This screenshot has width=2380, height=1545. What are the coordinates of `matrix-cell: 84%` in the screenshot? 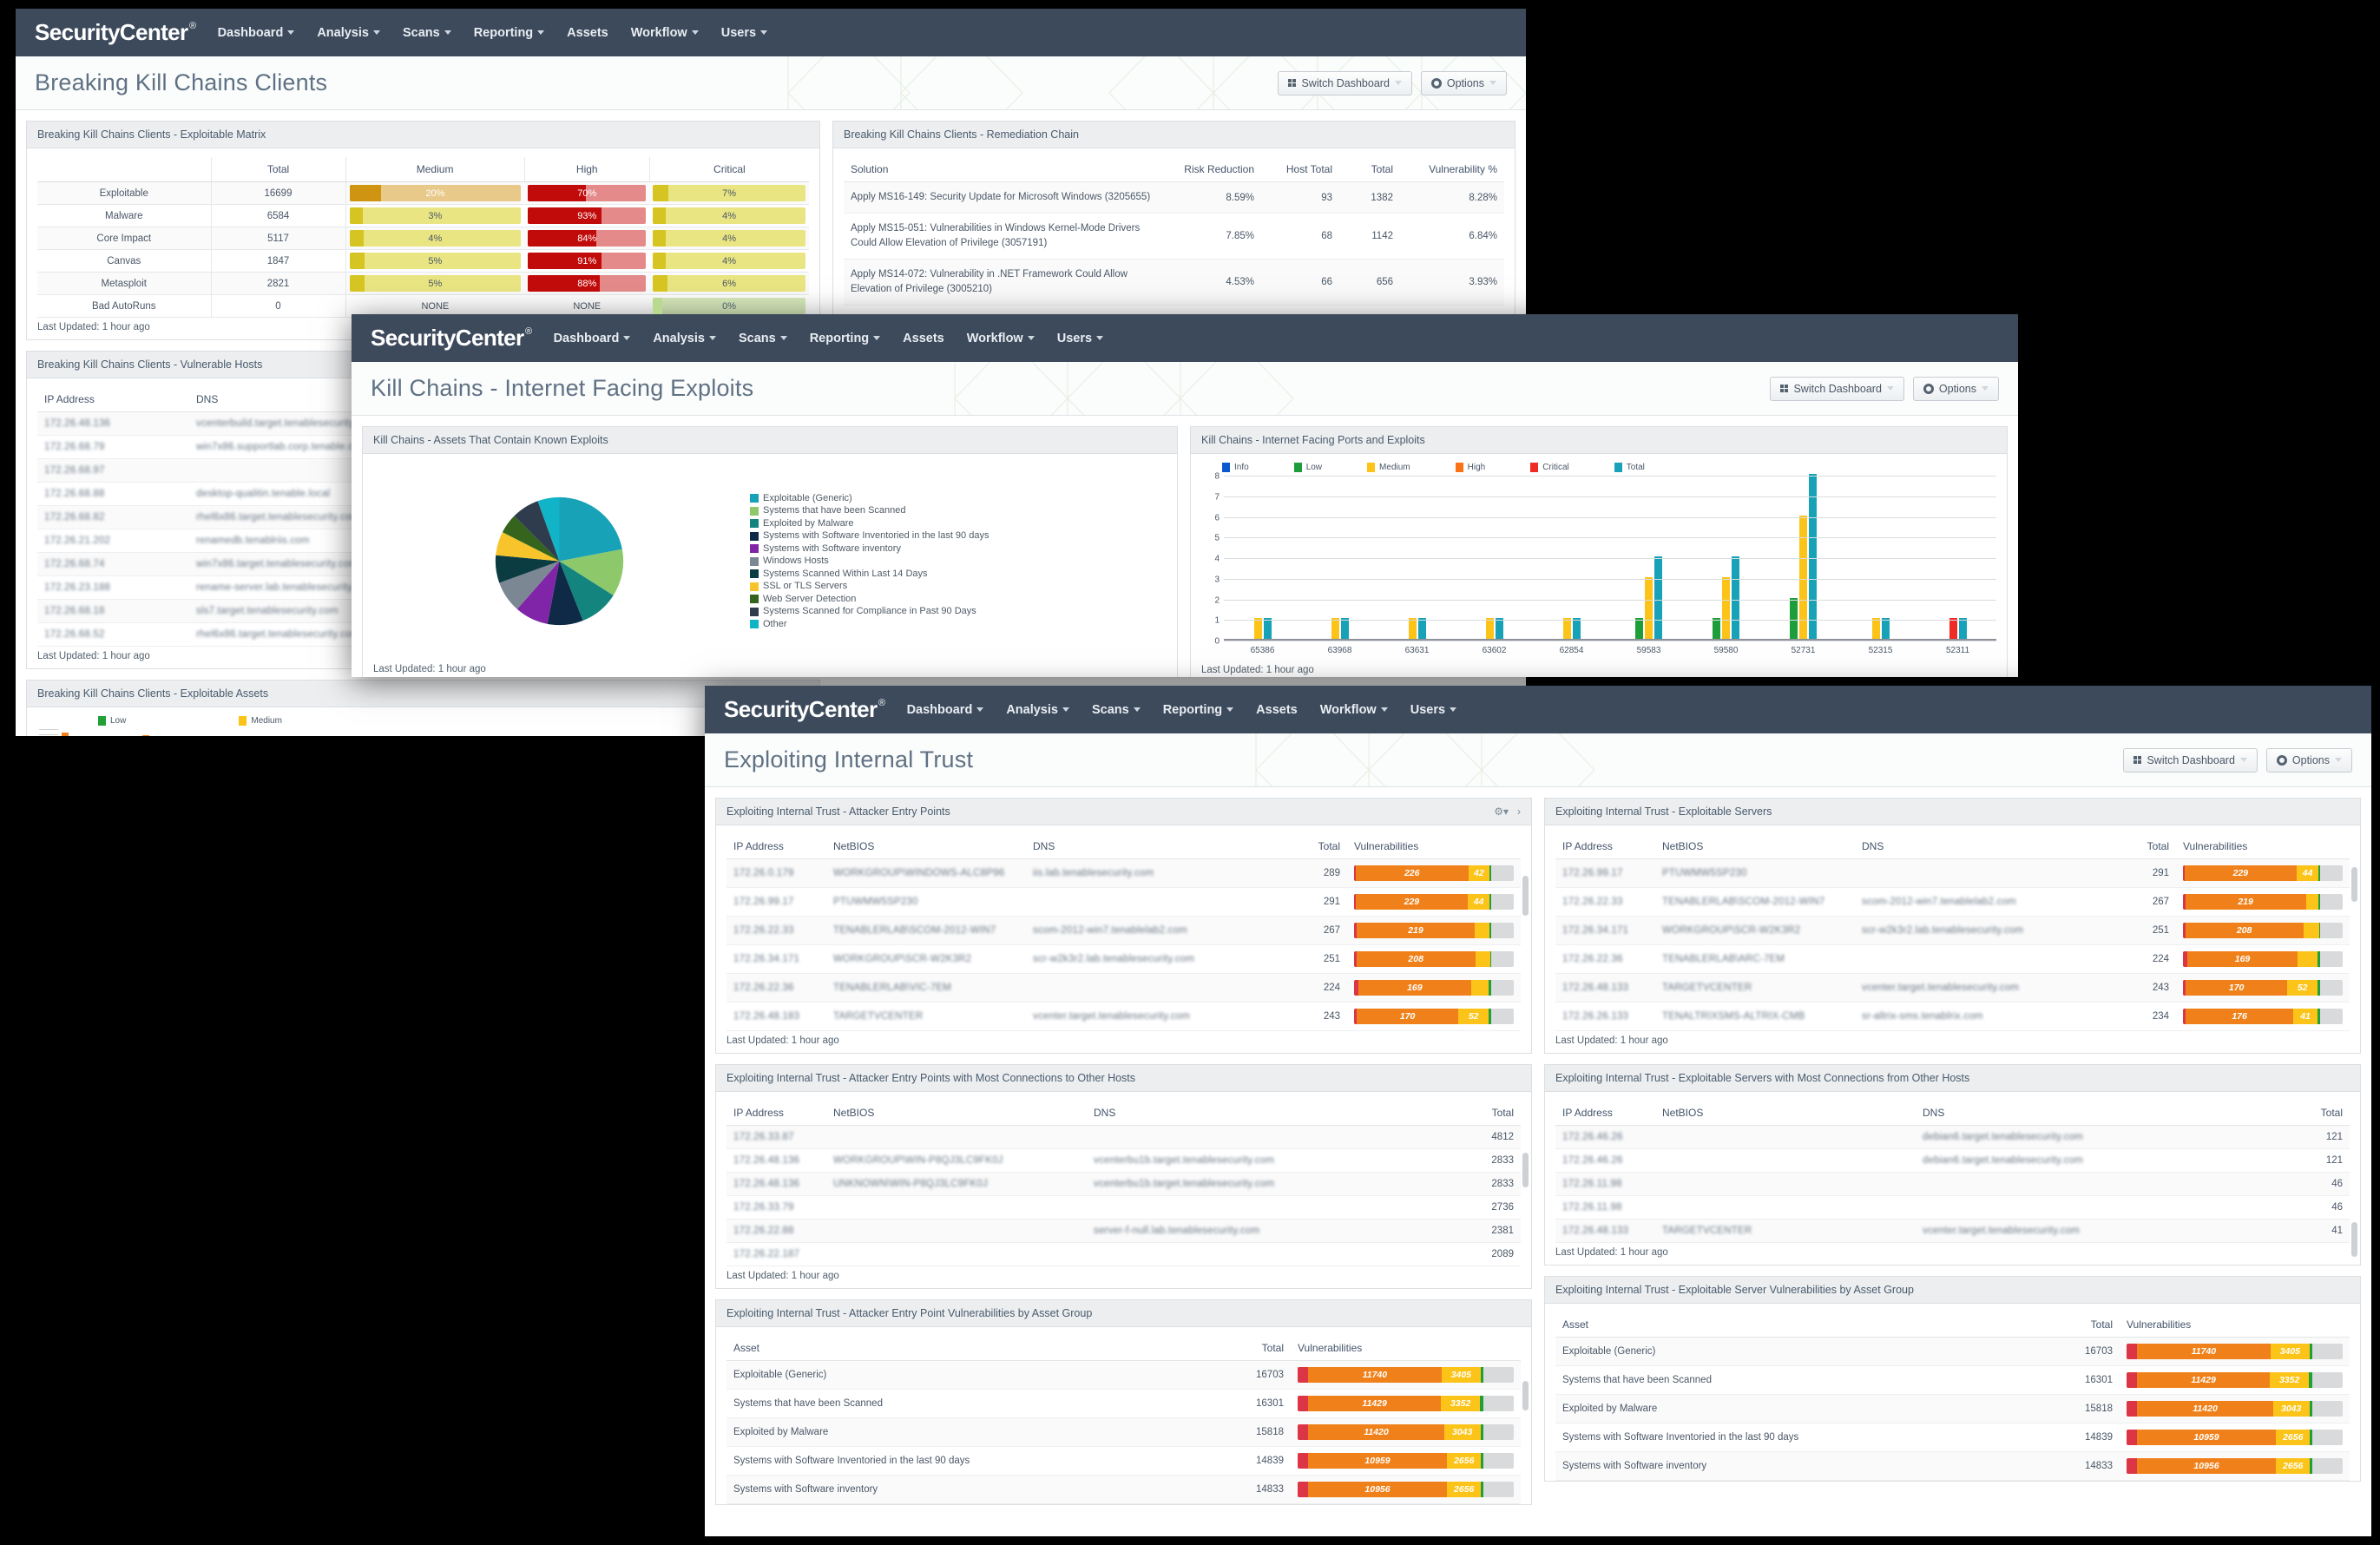 It's located at (587, 238).